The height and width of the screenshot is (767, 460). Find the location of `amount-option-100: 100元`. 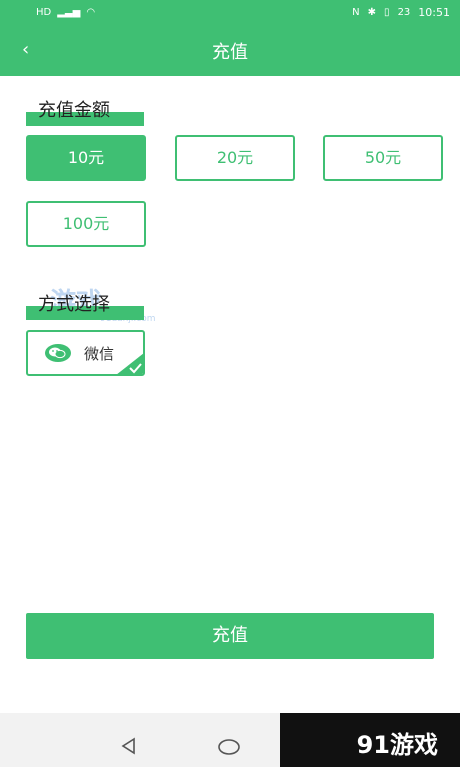

amount-option-100: 100元 is located at coordinates (86, 224).